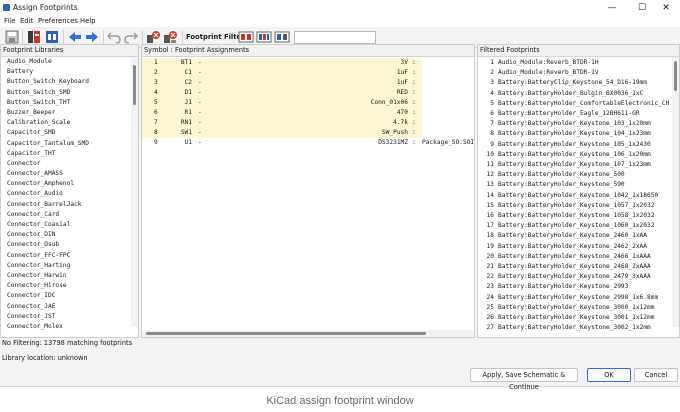  What do you see at coordinates (492, 93) in the screenshot?
I see `footprint-index: 4` at bounding box center [492, 93].